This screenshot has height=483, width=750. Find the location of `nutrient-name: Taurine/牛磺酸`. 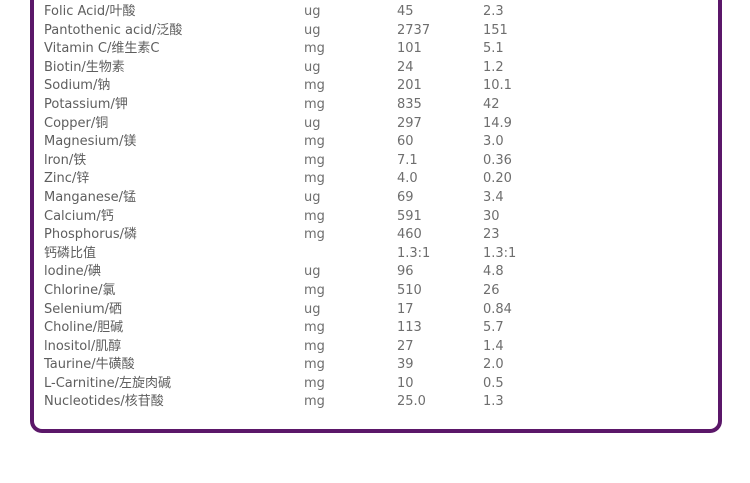

nutrient-name: Taurine/牛磺酸 is located at coordinates (89, 365).